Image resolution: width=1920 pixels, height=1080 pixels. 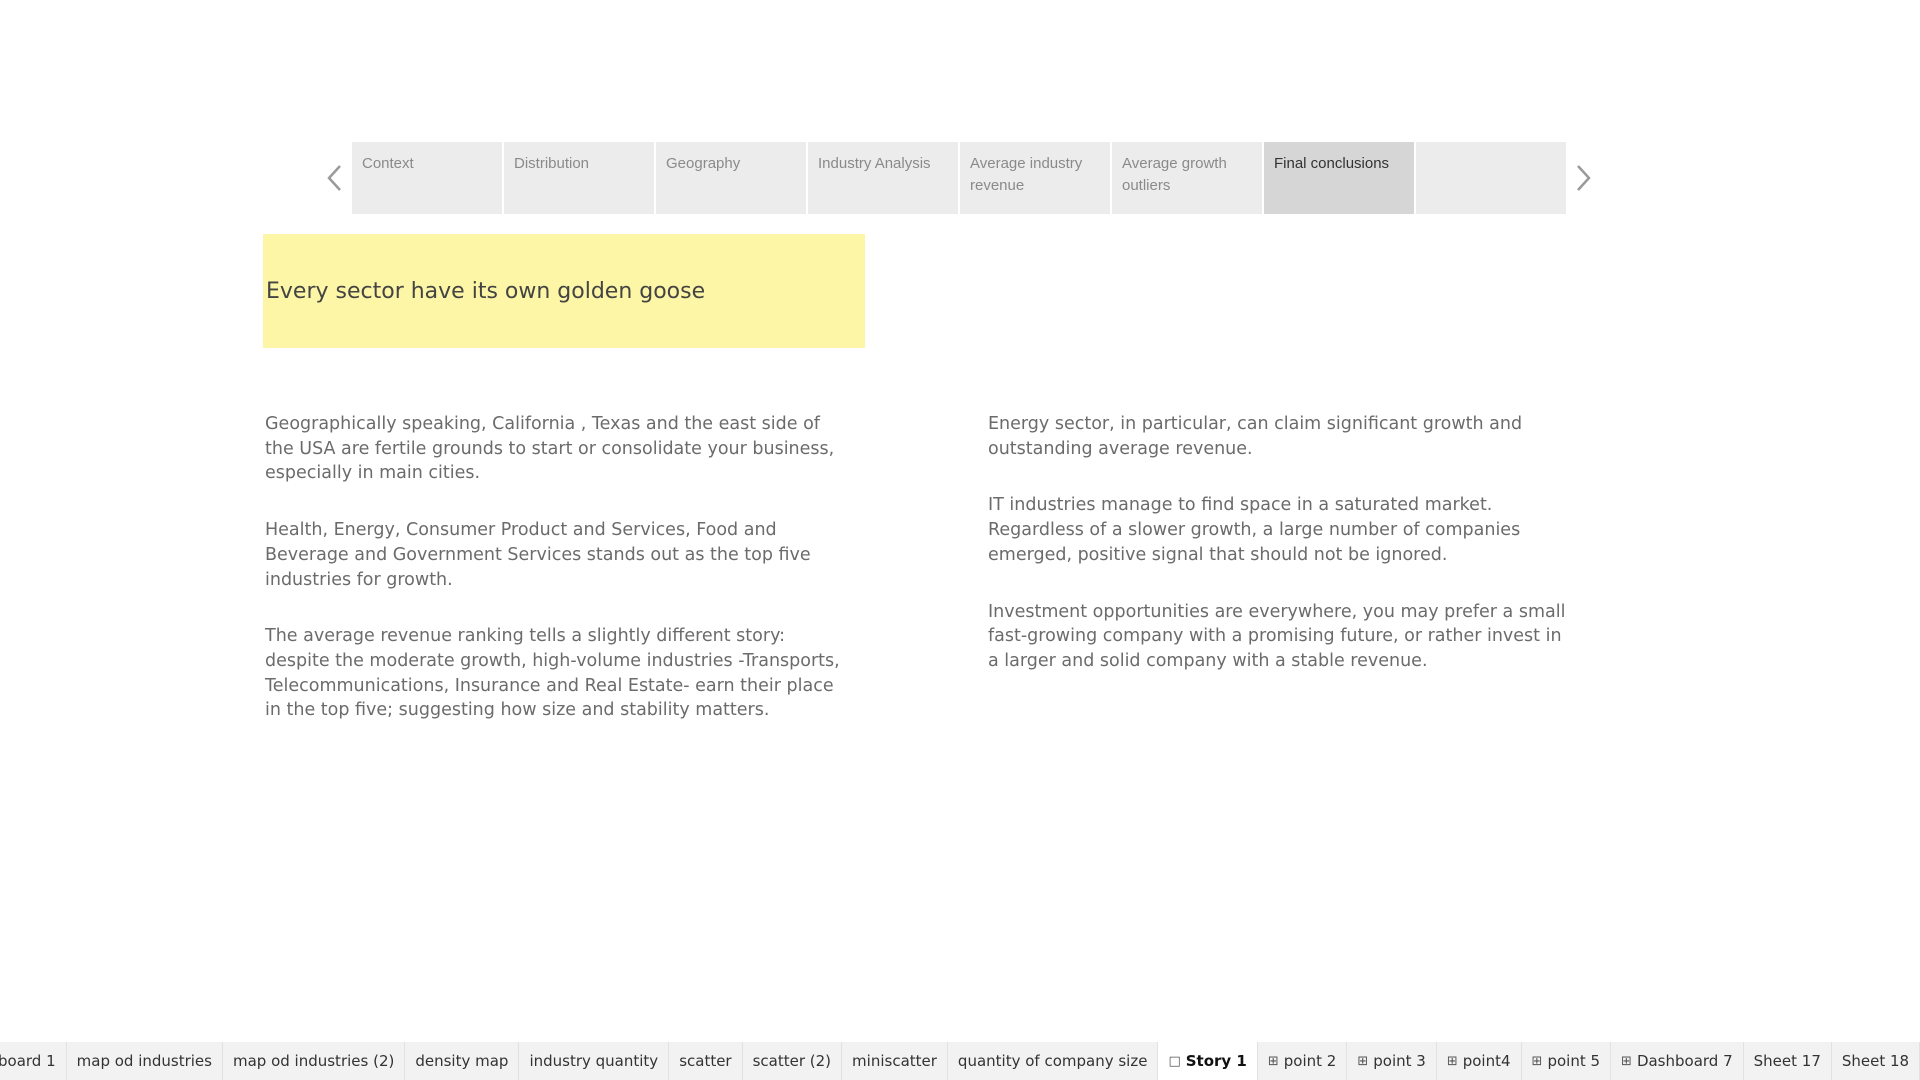 I want to click on sheet-tab-label: scatter (2), so click(x=792, y=1061).